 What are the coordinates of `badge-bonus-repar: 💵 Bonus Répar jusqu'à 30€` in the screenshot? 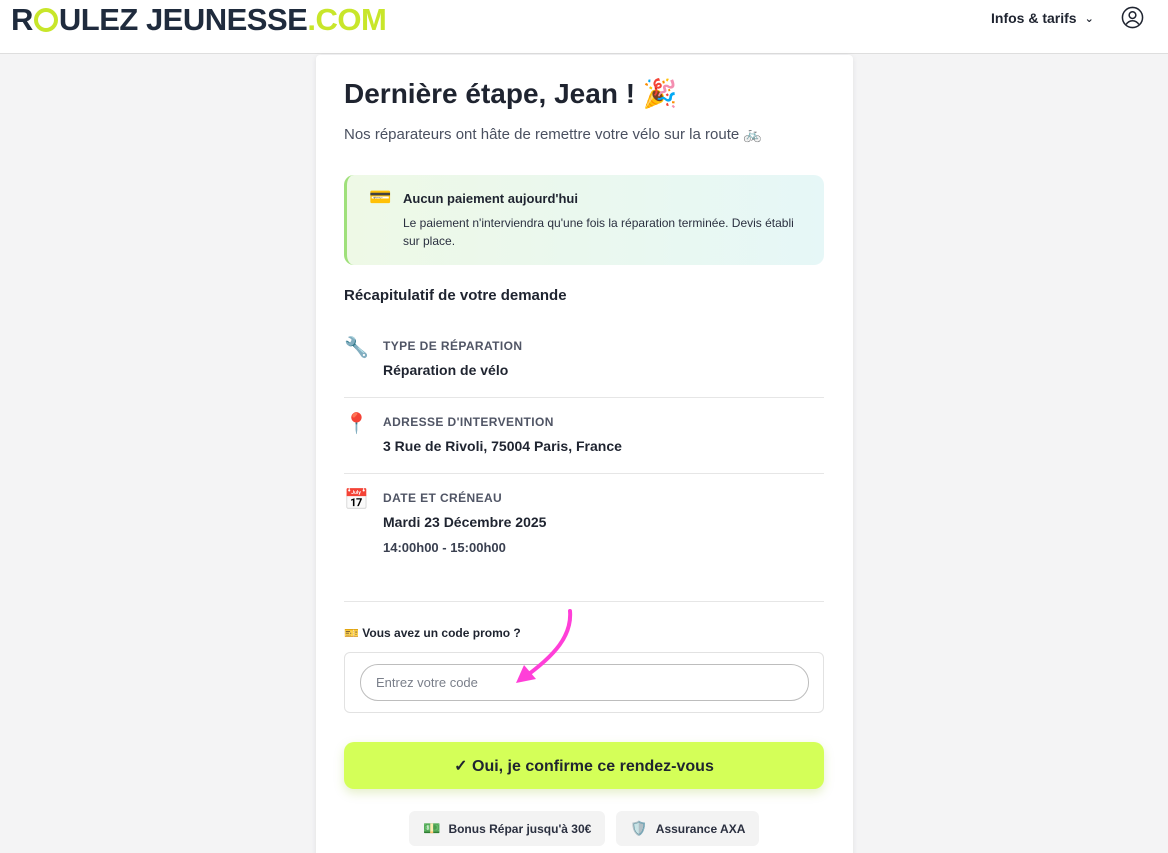 It's located at (507, 828).